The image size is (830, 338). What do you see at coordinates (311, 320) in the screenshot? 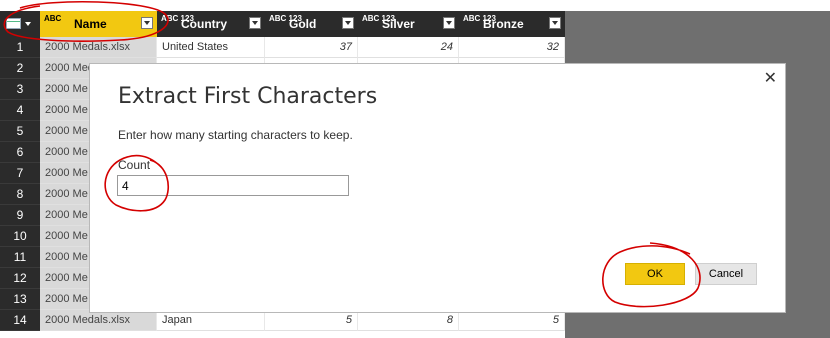
I see `table-cell-gold: 5` at bounding box center [311, 320].